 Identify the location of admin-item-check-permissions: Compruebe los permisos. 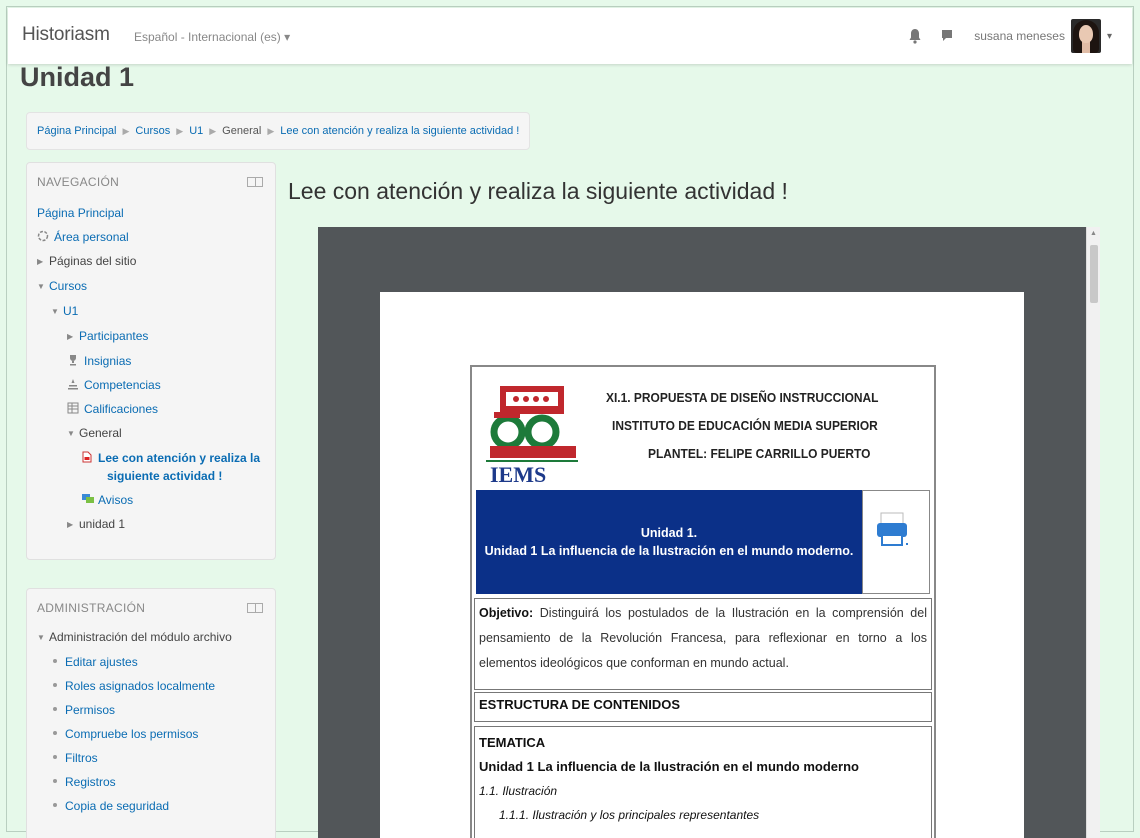
(156, 734).